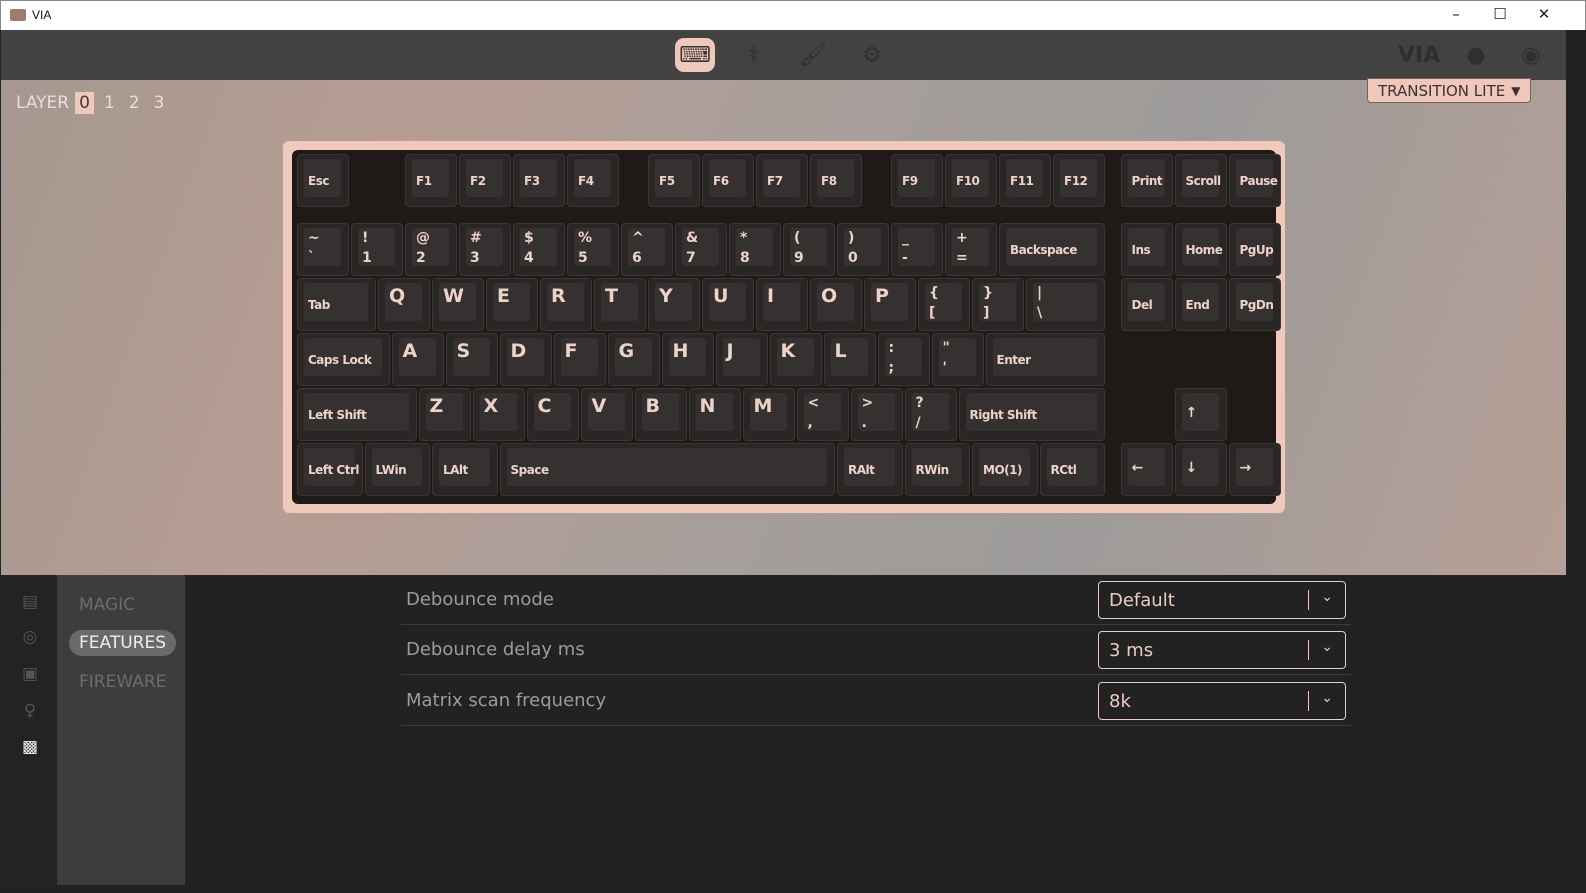 Image resolution: width=1586 pixels, height=893 pixels. I want to click on key-a: A, so click(417, 359).